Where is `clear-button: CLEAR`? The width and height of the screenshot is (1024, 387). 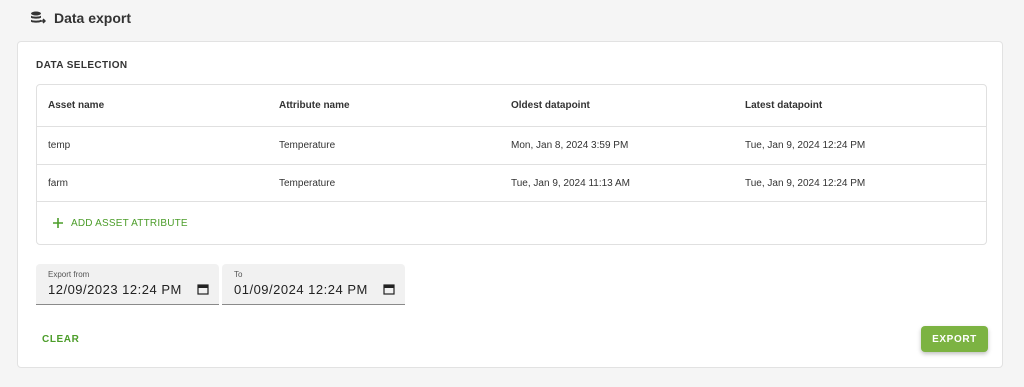 clear-button: CLEAR is located at coordinates (60, 339).